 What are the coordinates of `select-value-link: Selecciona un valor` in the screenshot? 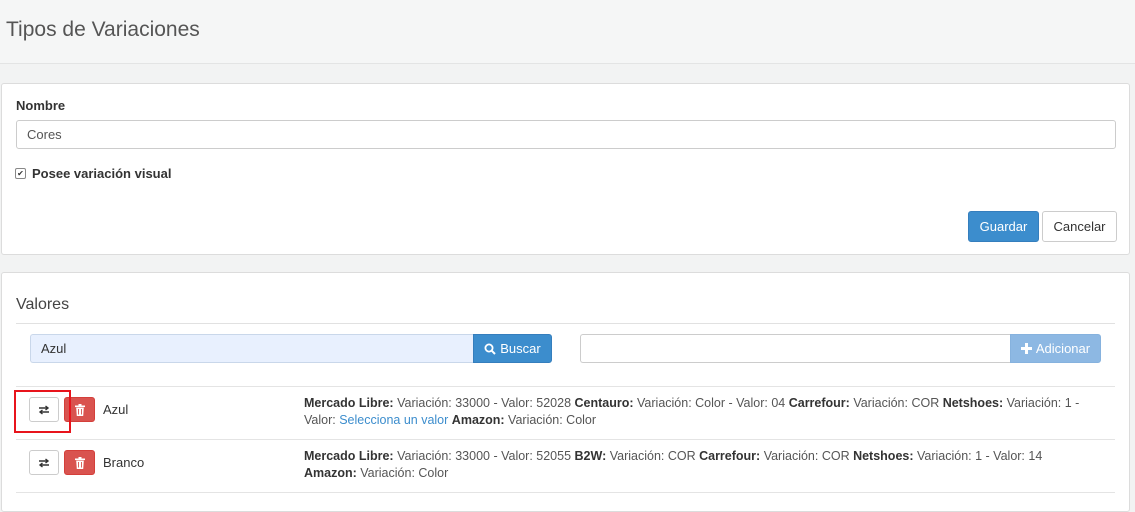 It's located at (393, 420).